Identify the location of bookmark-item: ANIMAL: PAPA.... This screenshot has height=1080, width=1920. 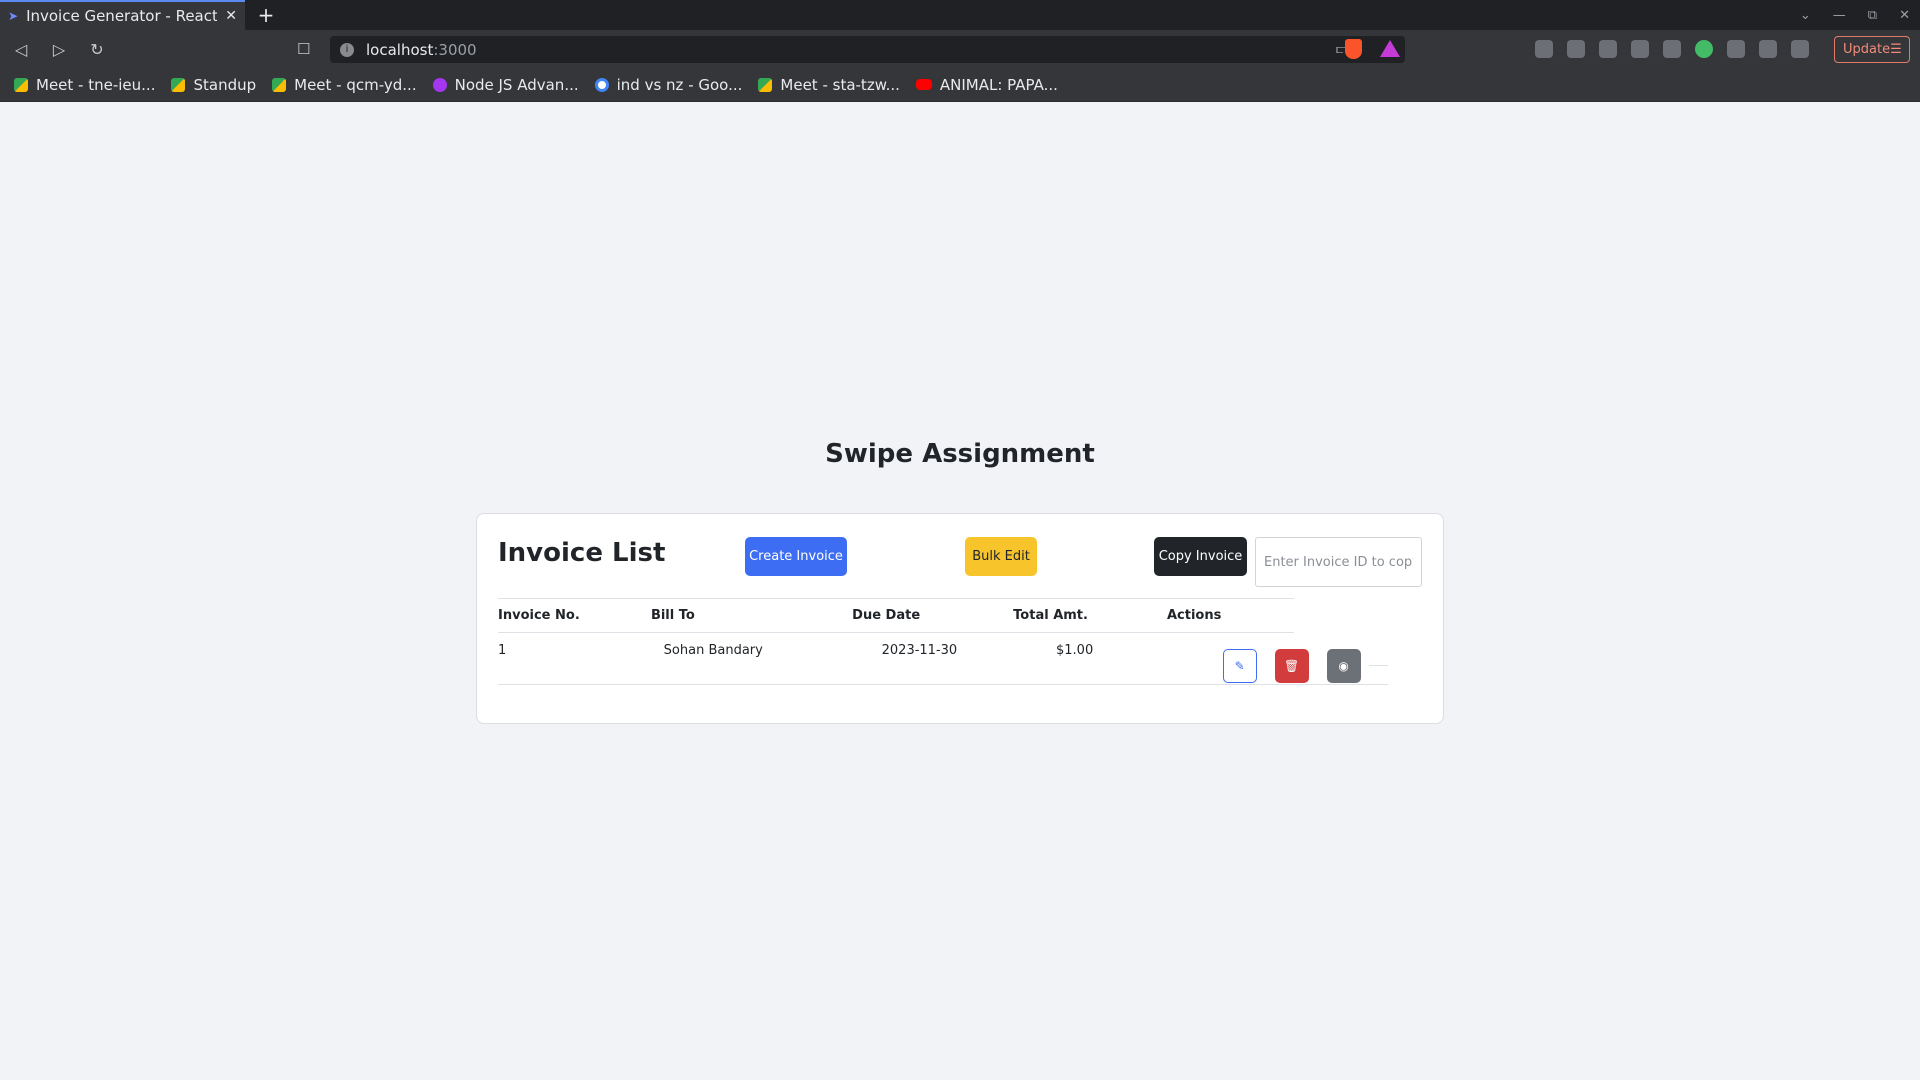
(986, 84).